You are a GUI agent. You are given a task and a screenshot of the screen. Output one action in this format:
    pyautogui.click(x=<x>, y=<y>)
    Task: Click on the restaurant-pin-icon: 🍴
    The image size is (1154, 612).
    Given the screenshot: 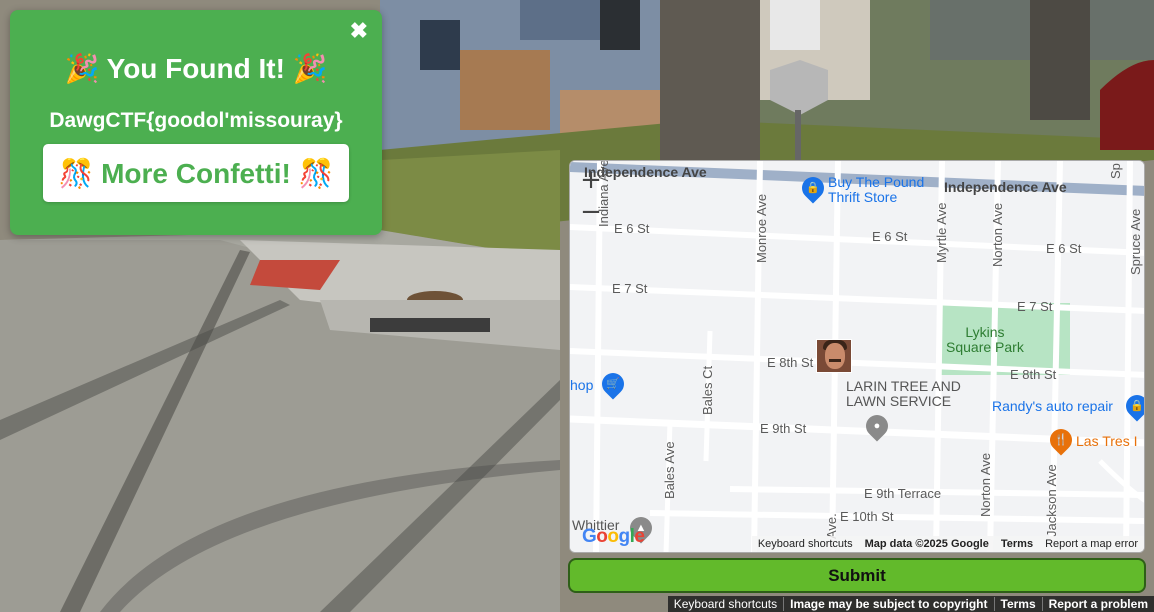 What is the action you would take?
    pyautogui.click(x=1061, y=440)
    